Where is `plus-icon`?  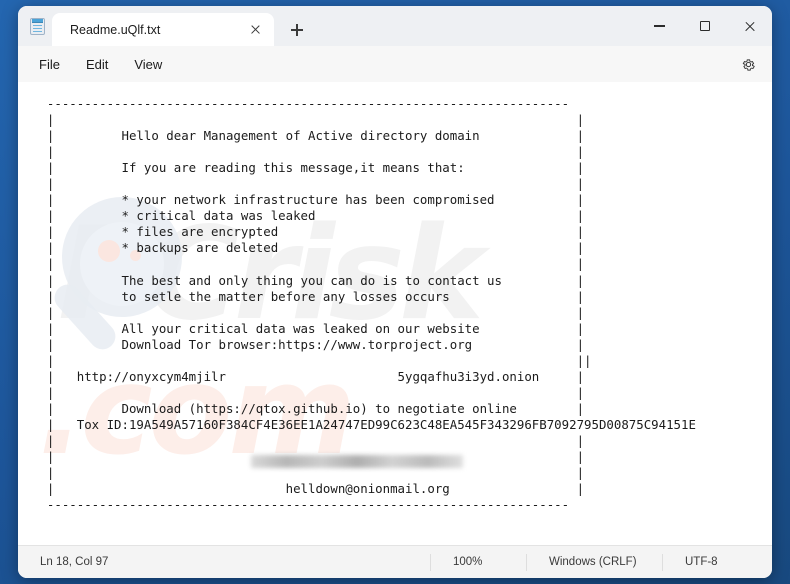 plus-icon is located at coordinates (297, 30).